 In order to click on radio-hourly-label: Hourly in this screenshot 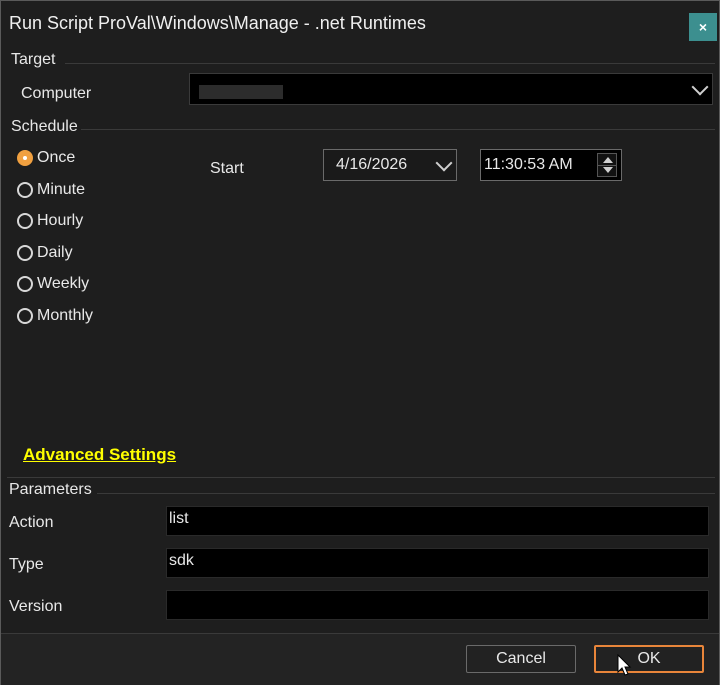, I will do `click(60, 220)`.